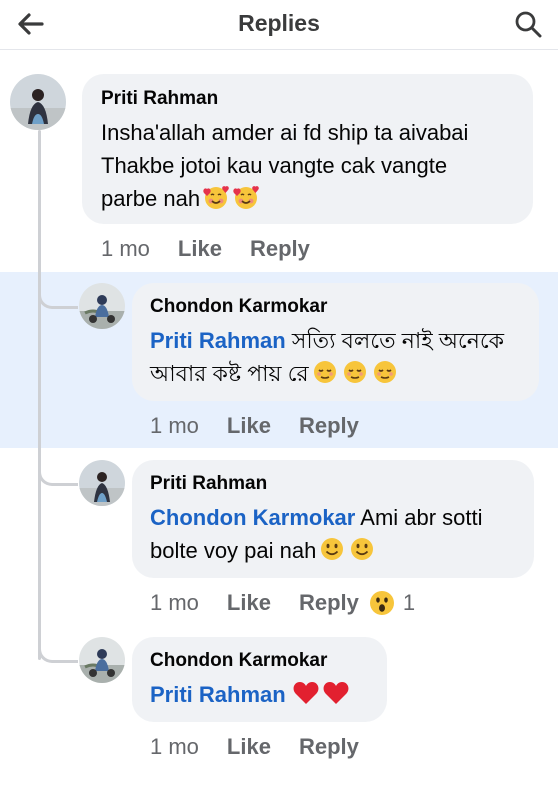 This screenshot has height=805, width=558. What do you see at coordinates (382, 603) in the screenshot?
I see `wow-reaction-icon` at bounding box center [382, 603].